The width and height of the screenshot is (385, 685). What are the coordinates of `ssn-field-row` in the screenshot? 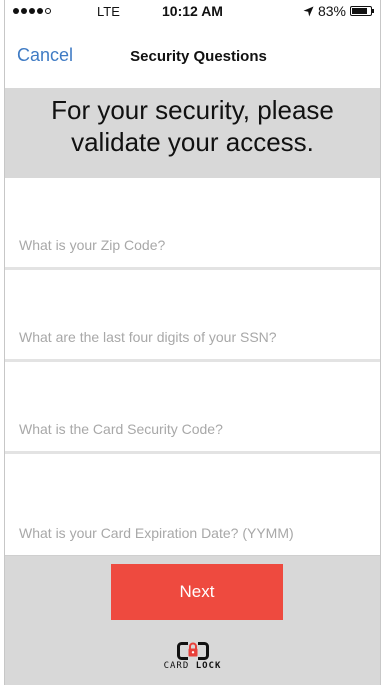 It's located at (192, 316).